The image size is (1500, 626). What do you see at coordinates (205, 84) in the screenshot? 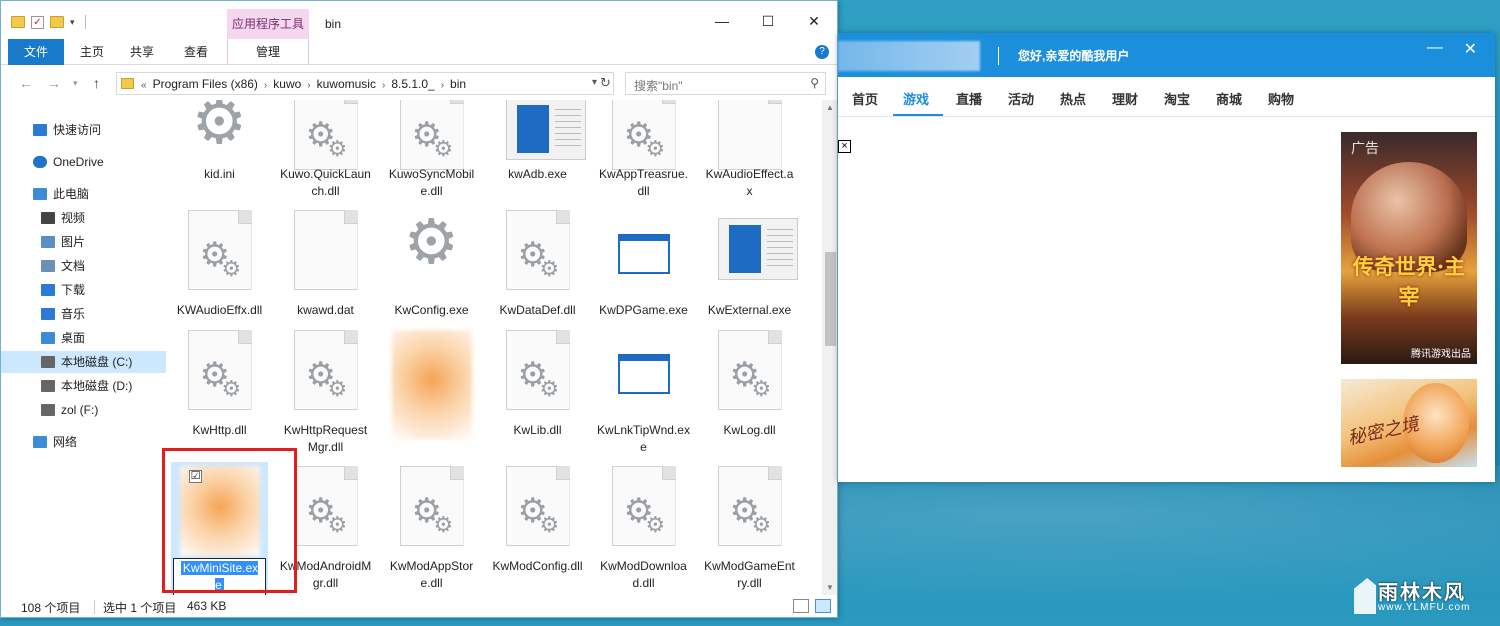
I see `breadcrumb-item: Program Files (x86)` at bounding box center [205, 84].